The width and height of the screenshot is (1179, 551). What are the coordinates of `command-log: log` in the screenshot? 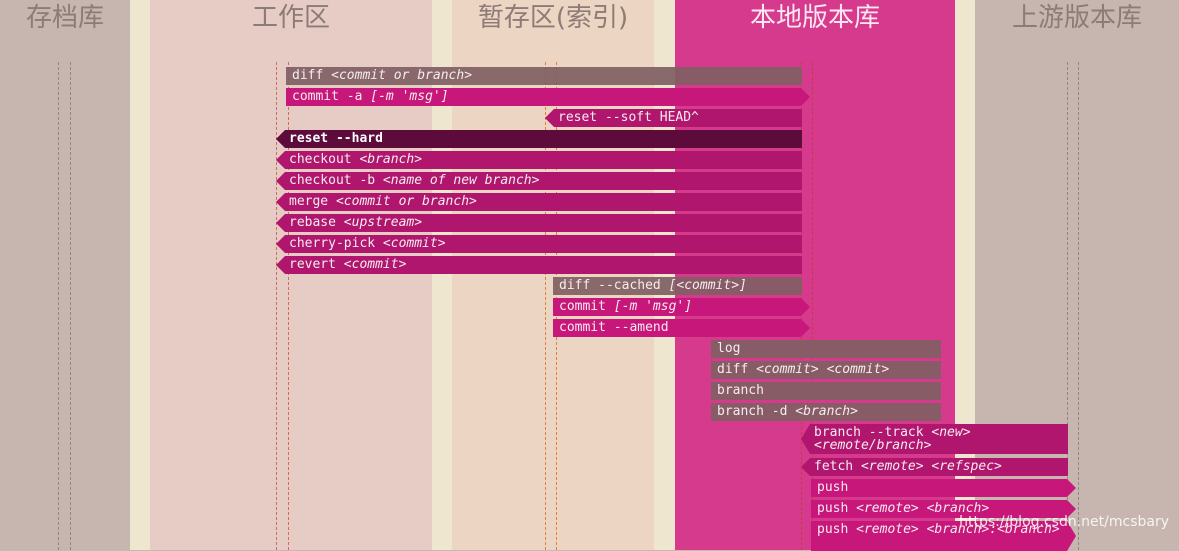 It's located at (826, 349).